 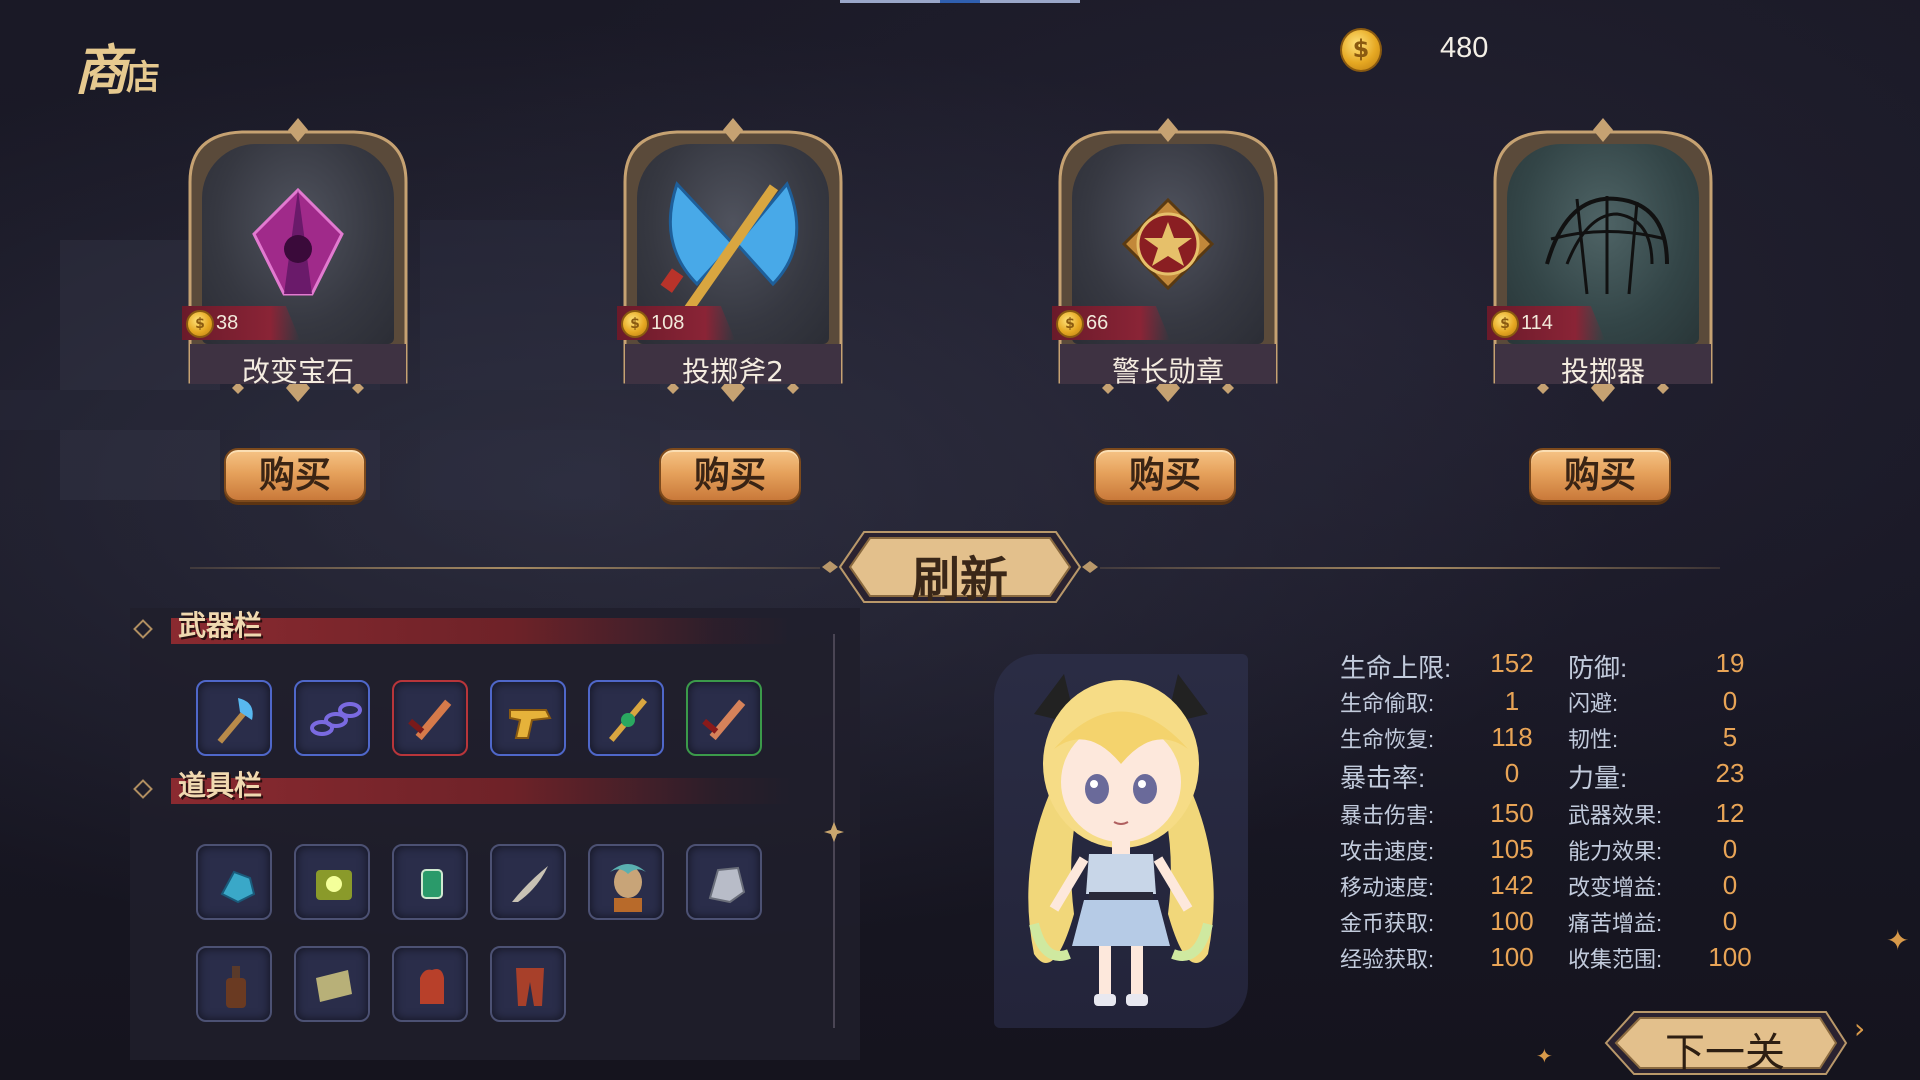 I want to click on stat-row: 攻击速度: 105 能力效果: 0, so click(x=1550, y=852).